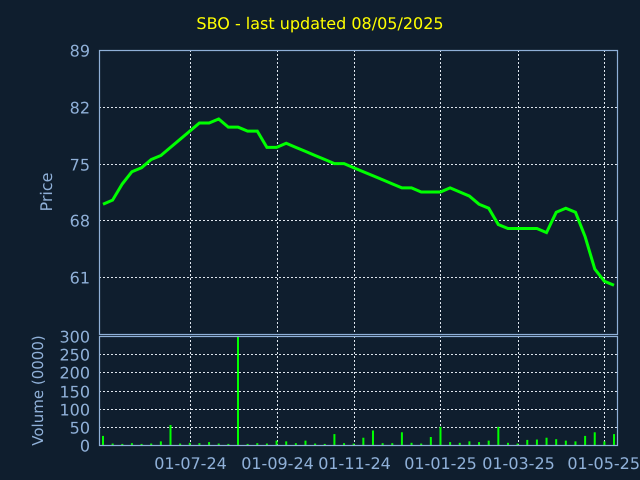 The image size is (640, 480). I want to click on axis-tick-label: 01-11-24, so click(354, 463).